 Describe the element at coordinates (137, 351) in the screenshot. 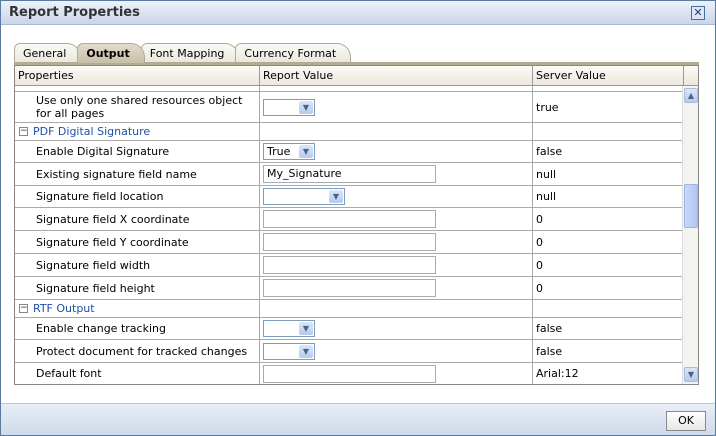

I see `property-label: Protect document for tracked changes` at that location.